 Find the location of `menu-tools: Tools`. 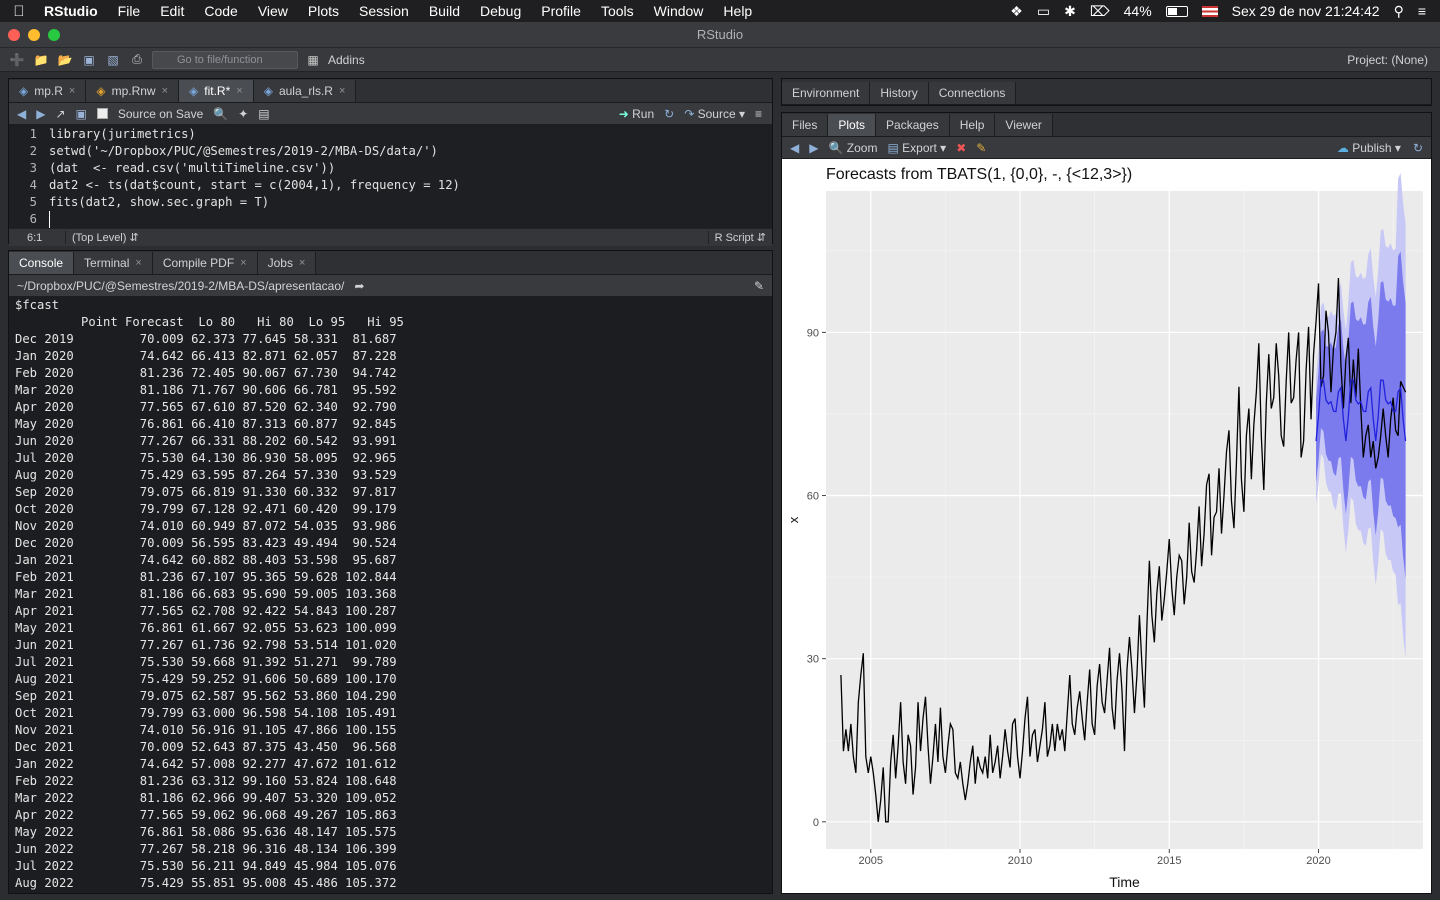

menu-tools: Tools is located at coordinates (617, 11).